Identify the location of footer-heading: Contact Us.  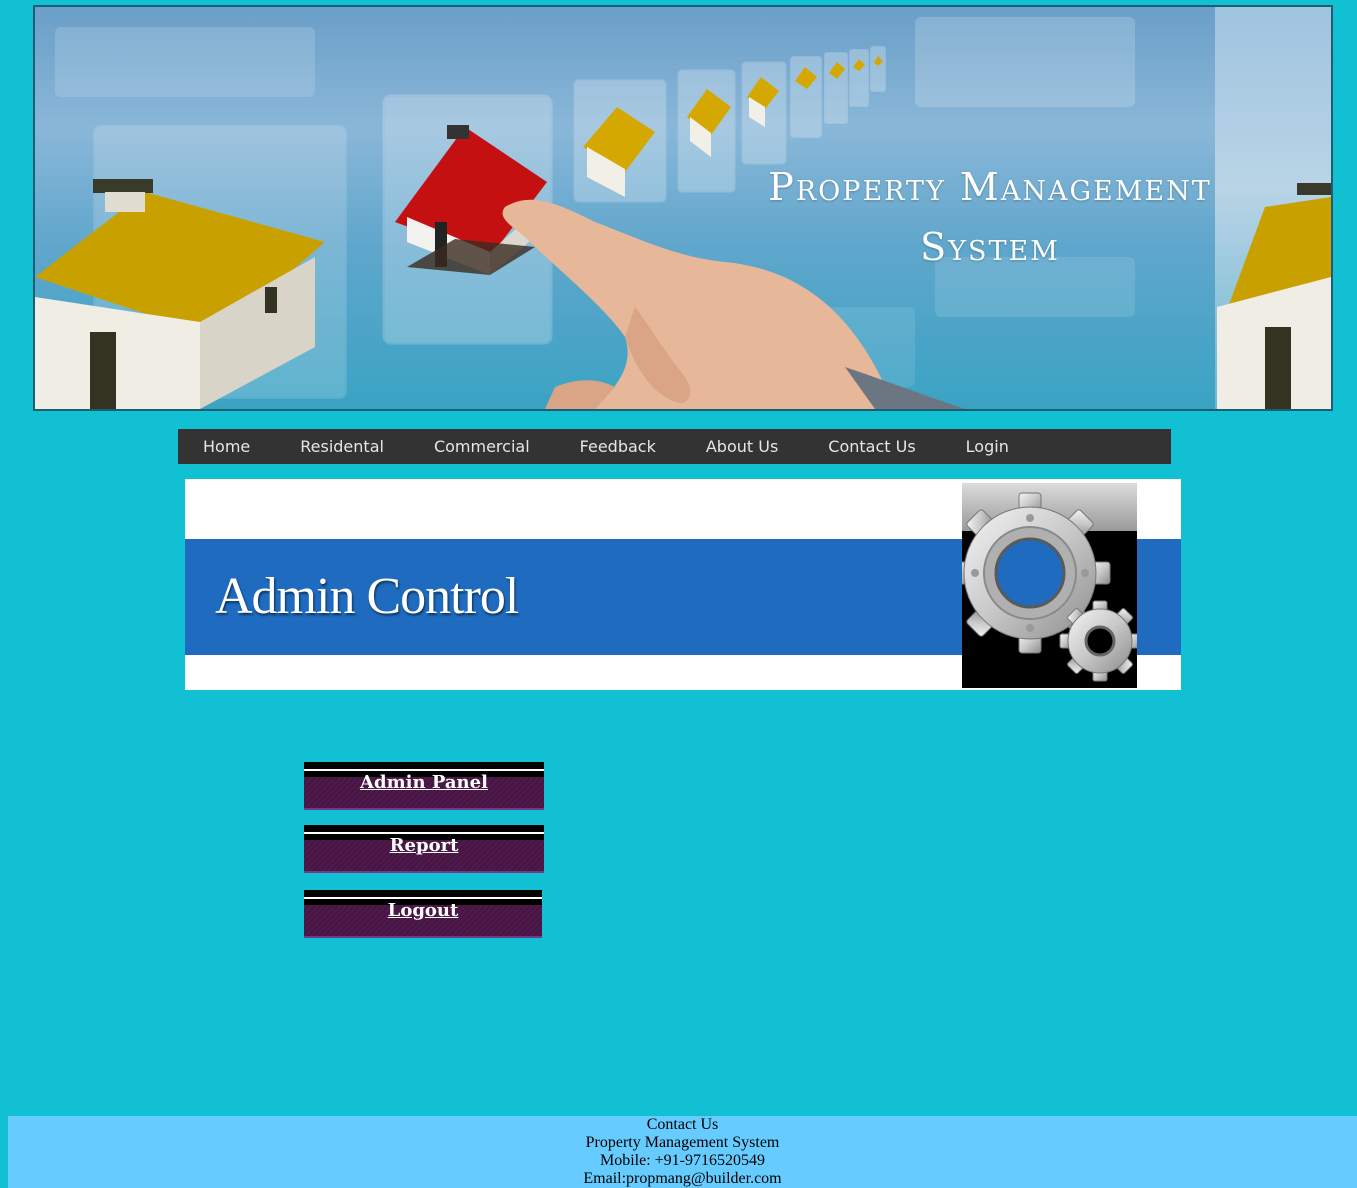
(682, 1124).